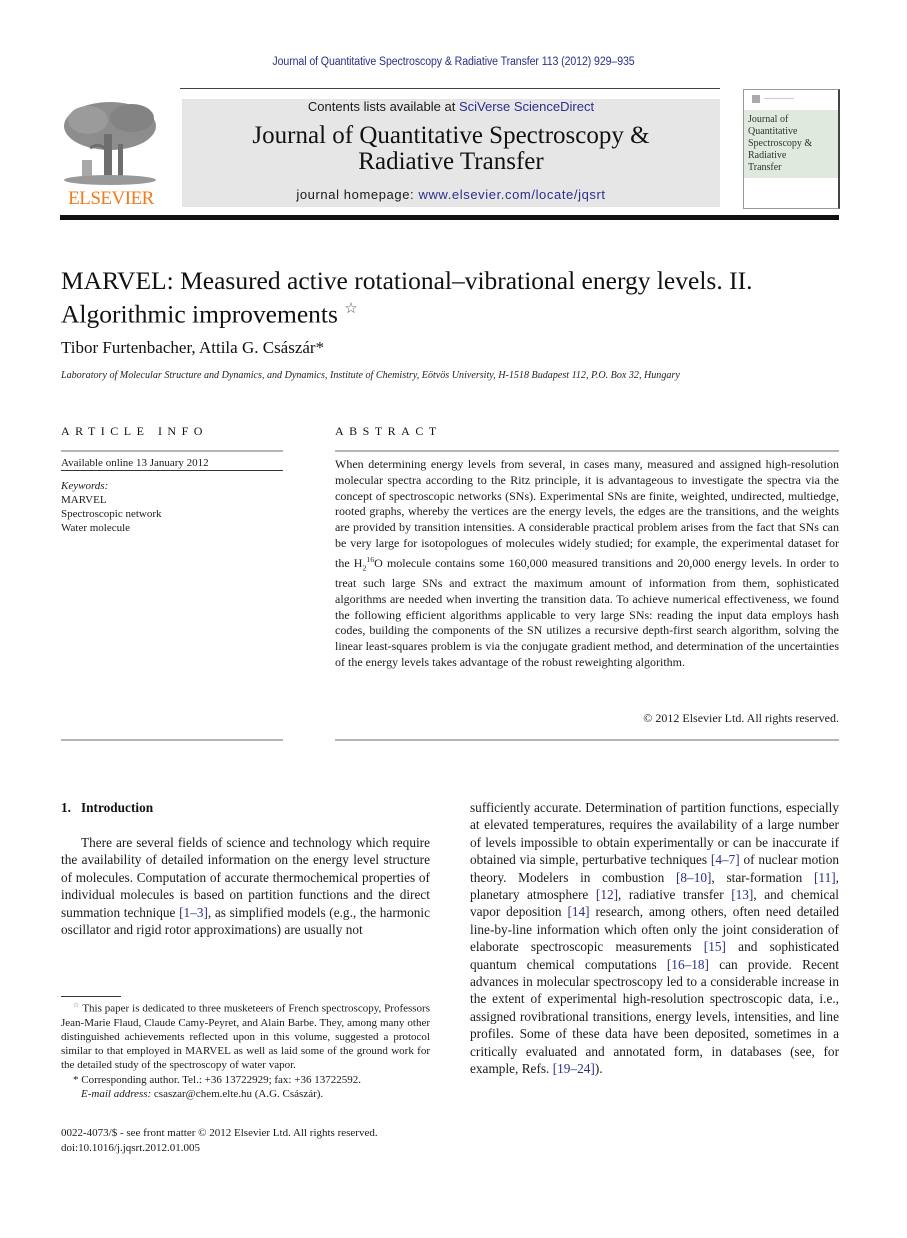 The image size is (907, 1238). Describe the element at coordinates (762, 877) in the screenshot. I see `body-text: , star-formation` at that location.